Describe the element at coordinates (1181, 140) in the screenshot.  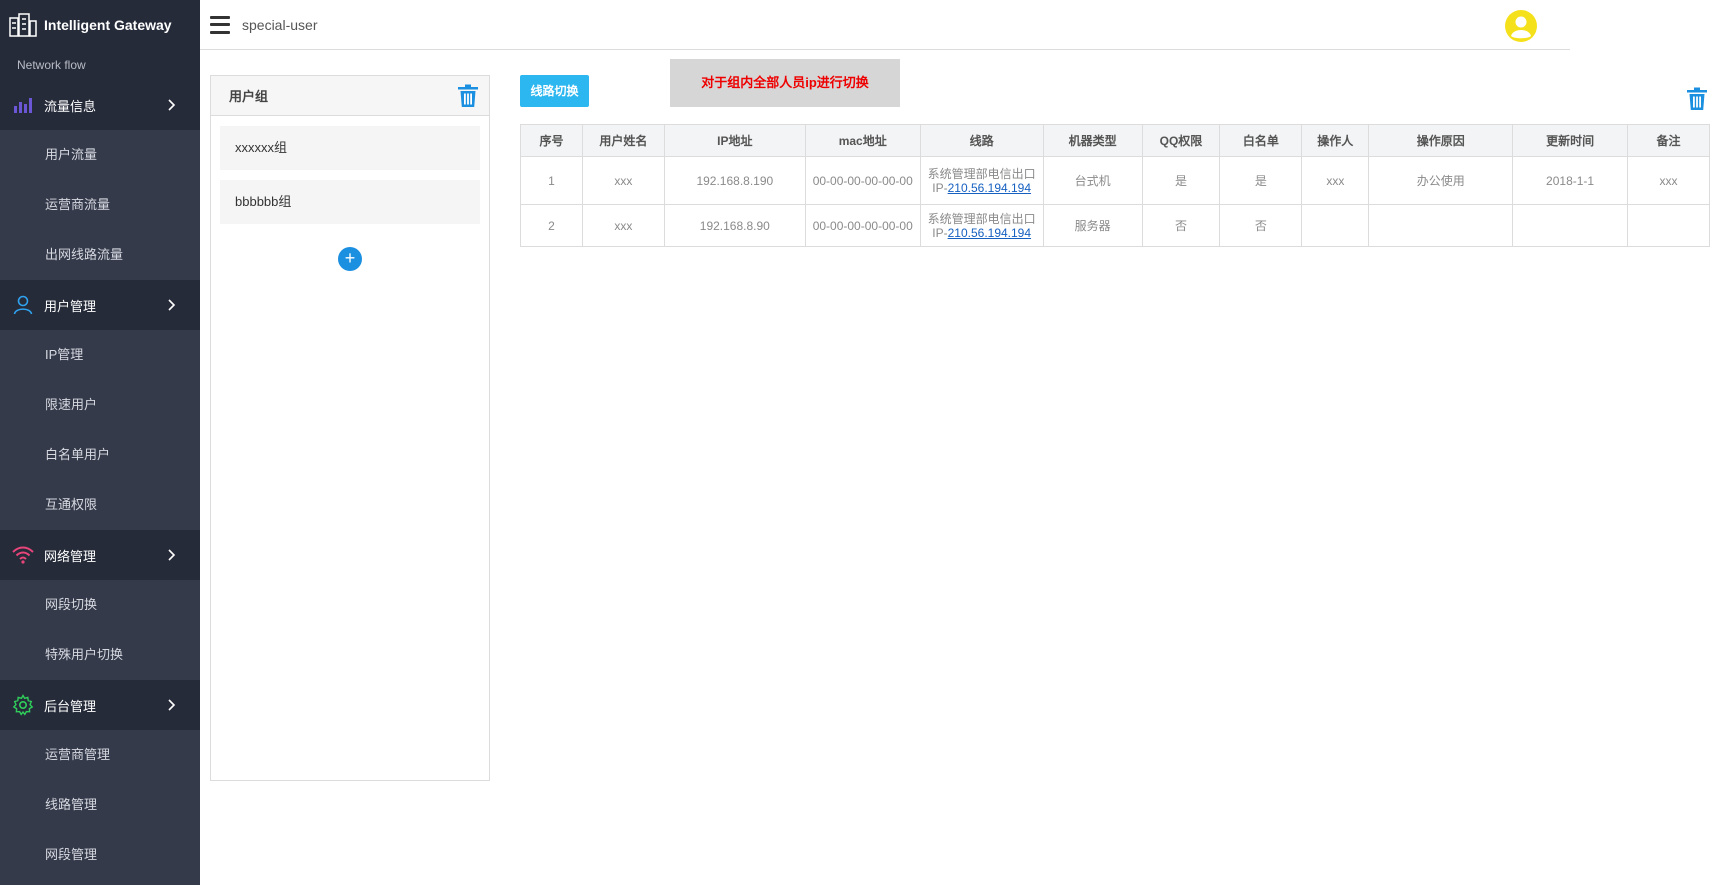
I see `column-header: QQ权限` at that location.